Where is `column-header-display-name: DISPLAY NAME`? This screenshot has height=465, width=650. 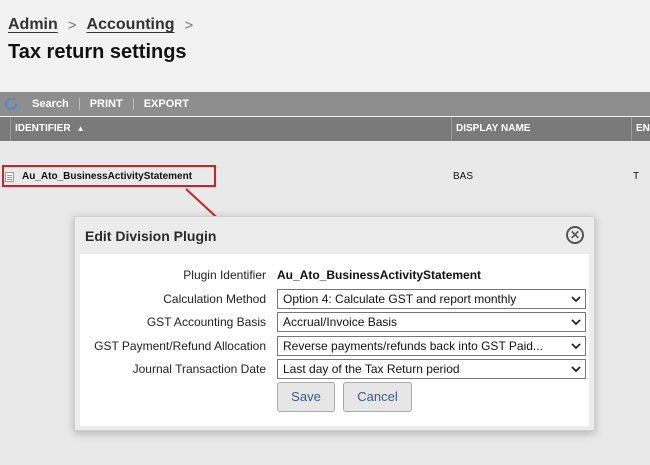 column-header-display-name: DISPLAY NAME is located at coordinates (541, 129).